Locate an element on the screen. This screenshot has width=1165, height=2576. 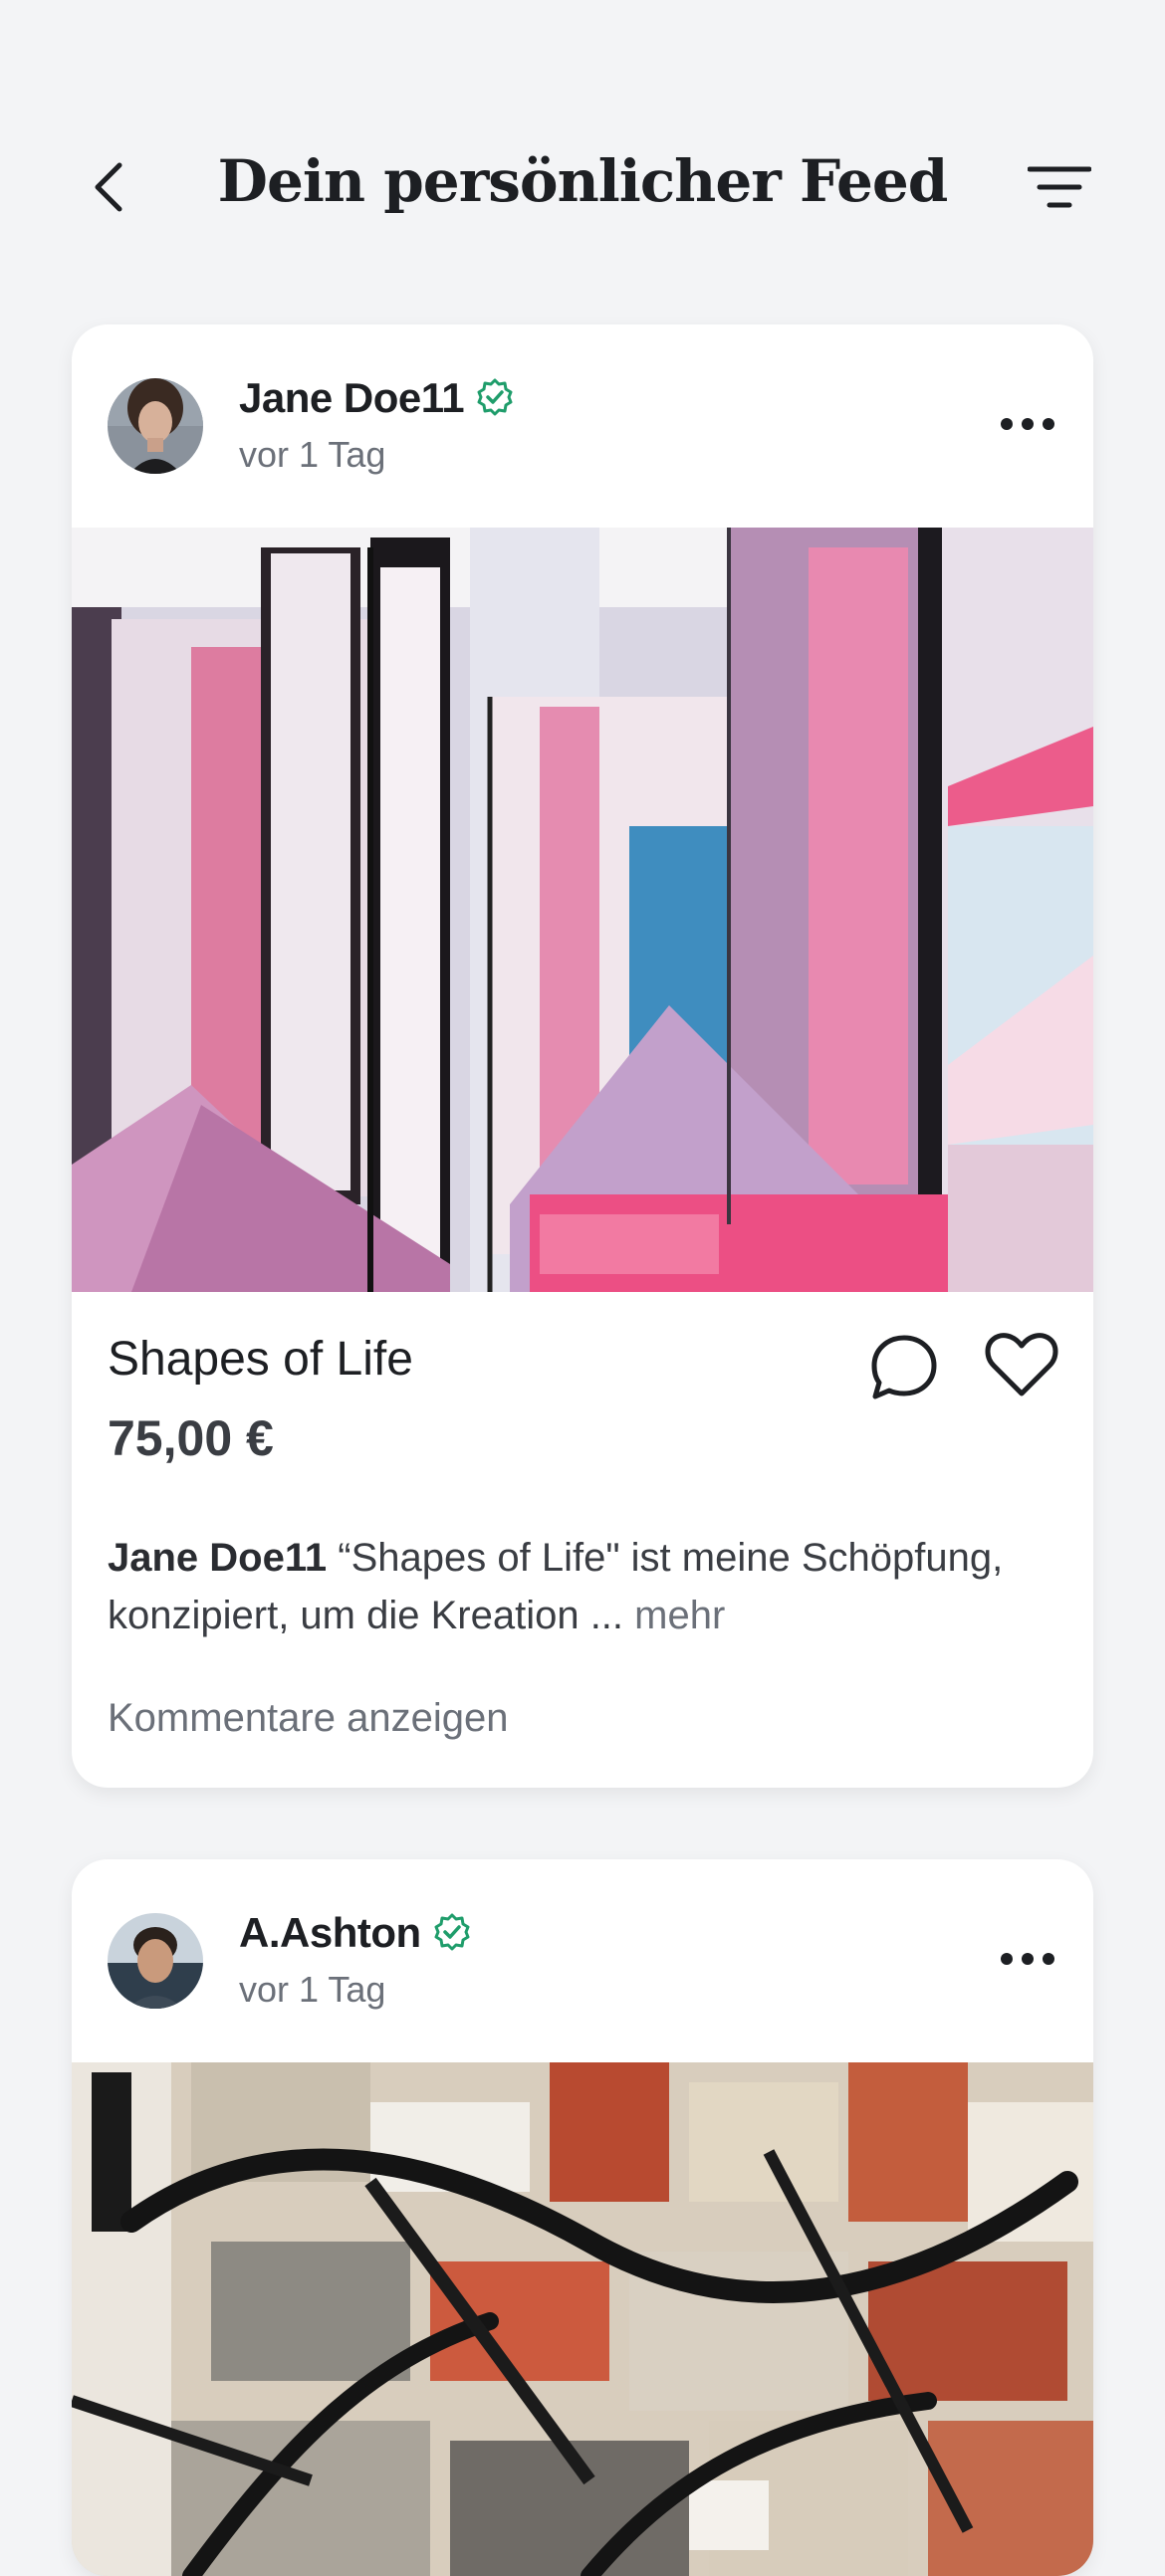
caption-author: Jane Doe11 is located at coordinates (218, 1558).